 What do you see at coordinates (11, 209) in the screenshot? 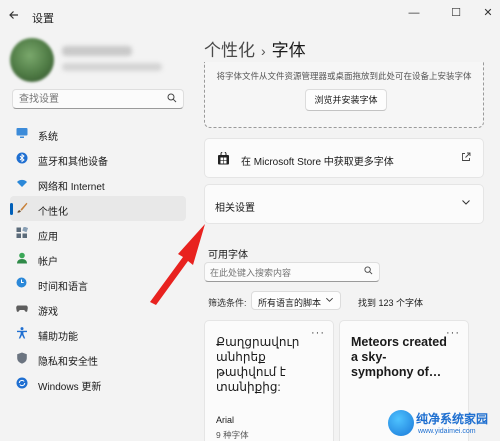
I see `active-indicator` at bounding box center [11, 209].